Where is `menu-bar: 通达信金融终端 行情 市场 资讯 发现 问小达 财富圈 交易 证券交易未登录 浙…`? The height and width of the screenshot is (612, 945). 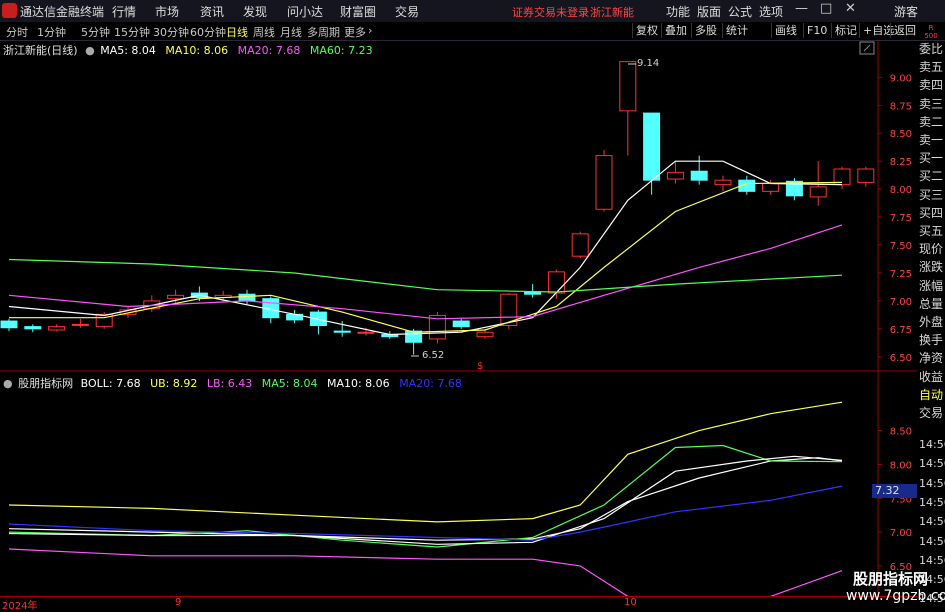
menu-bar: 通达信金融终端 行情 市场 资讯 发现 问小达 财富圈 交易 证券交易未登录 浙… is located at coordinates (472, 11).